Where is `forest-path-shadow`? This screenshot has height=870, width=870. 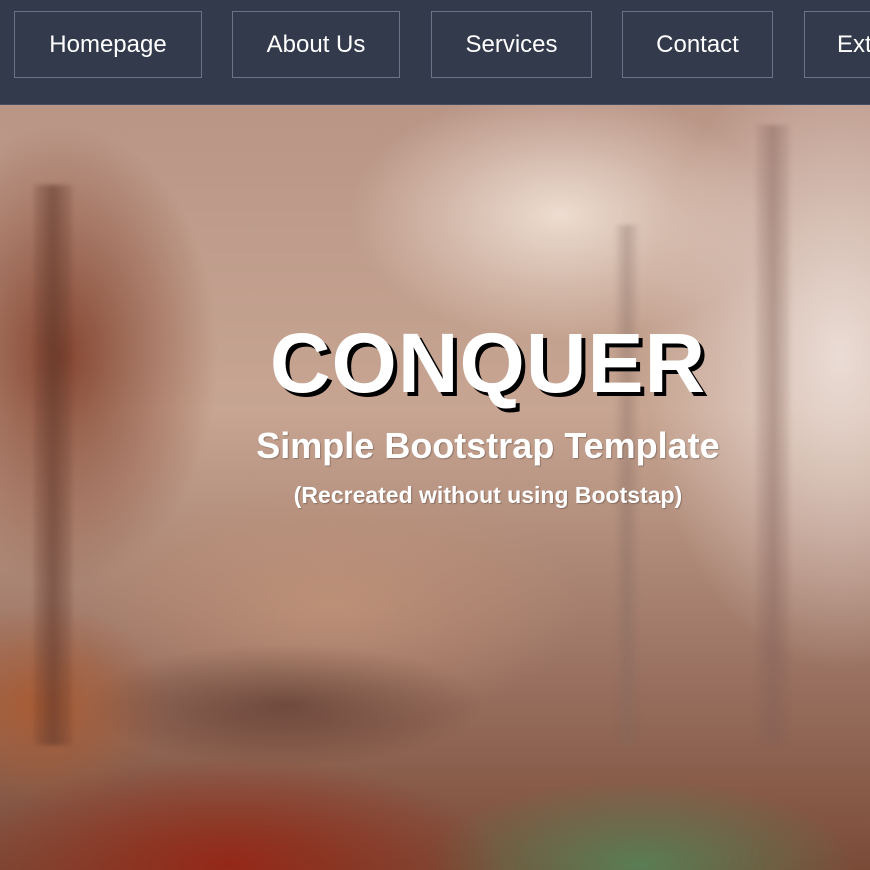
forest-path-shadow is located at coordinates (285, 705).